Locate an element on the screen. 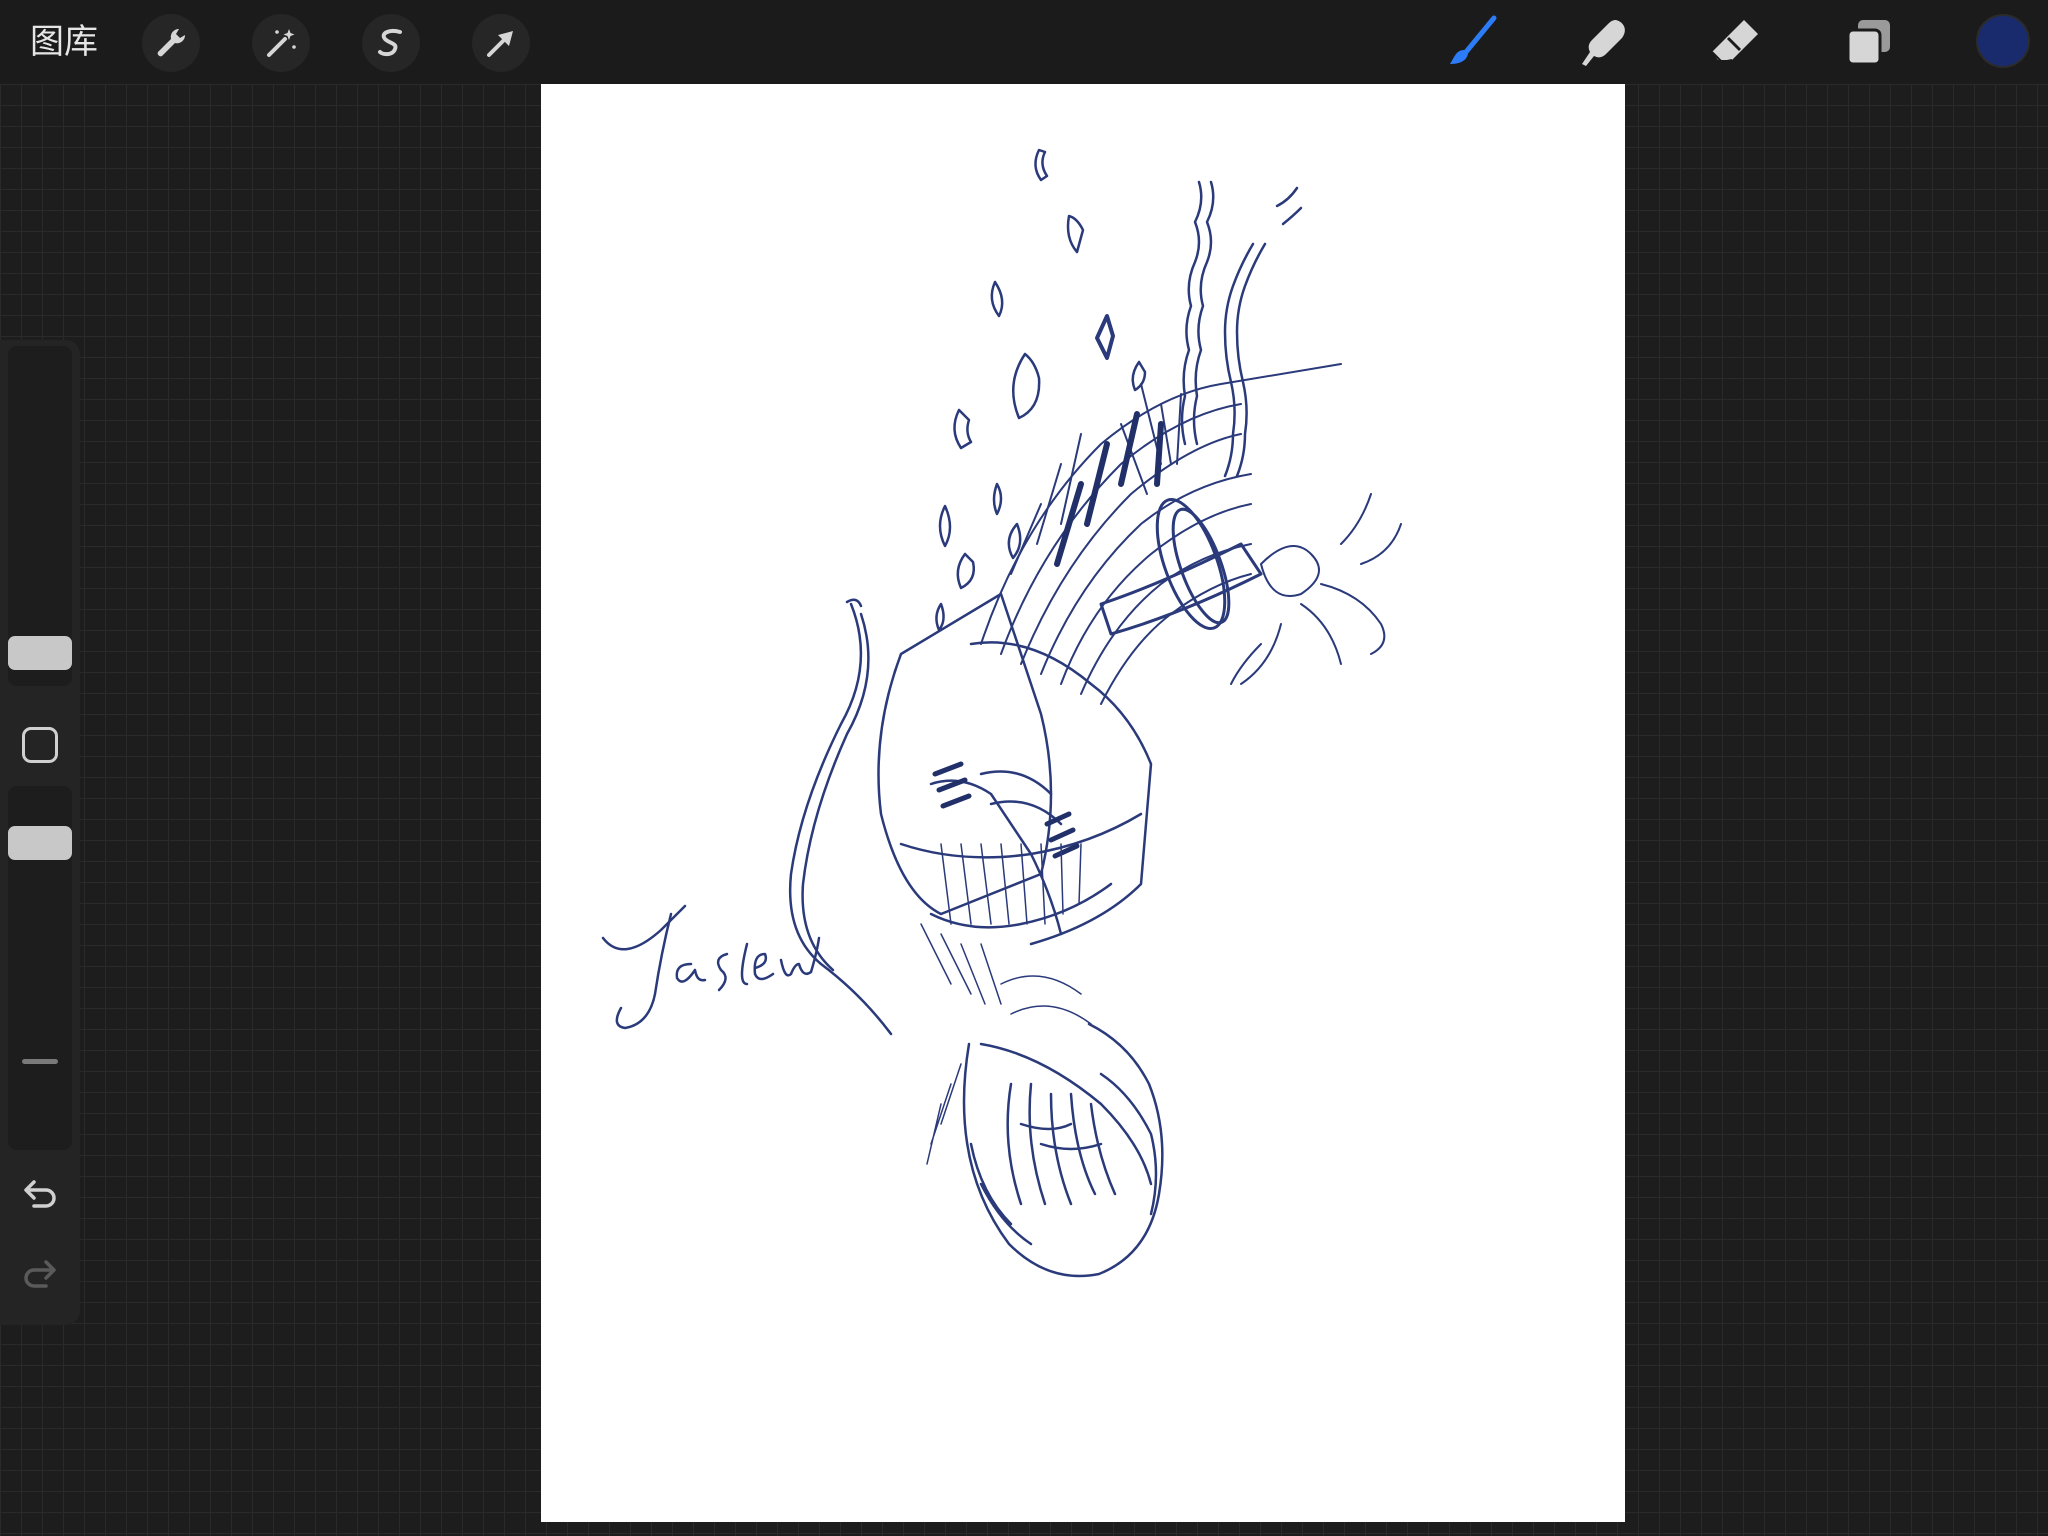  transform-button is located at coordinates (501, 43).